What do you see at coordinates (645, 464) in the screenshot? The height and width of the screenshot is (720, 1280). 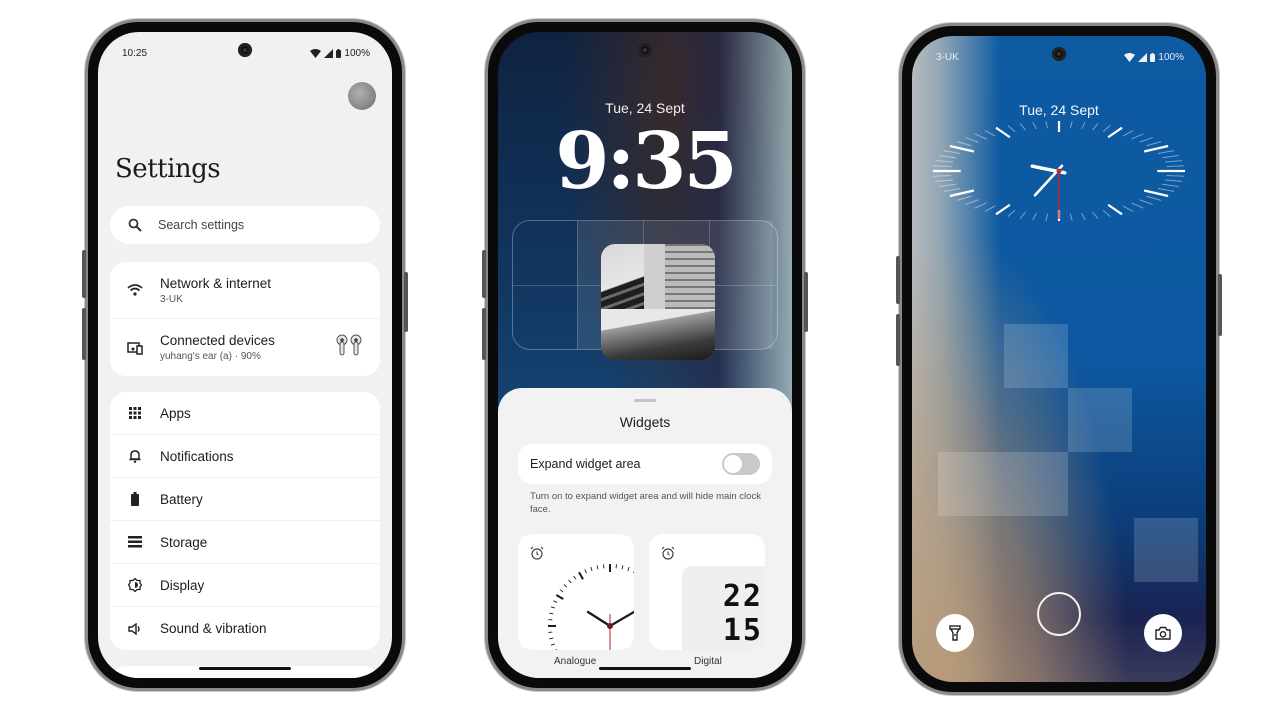 I see `expand-widget-area-row: Expand widget area` at bounding box center [645, 464].